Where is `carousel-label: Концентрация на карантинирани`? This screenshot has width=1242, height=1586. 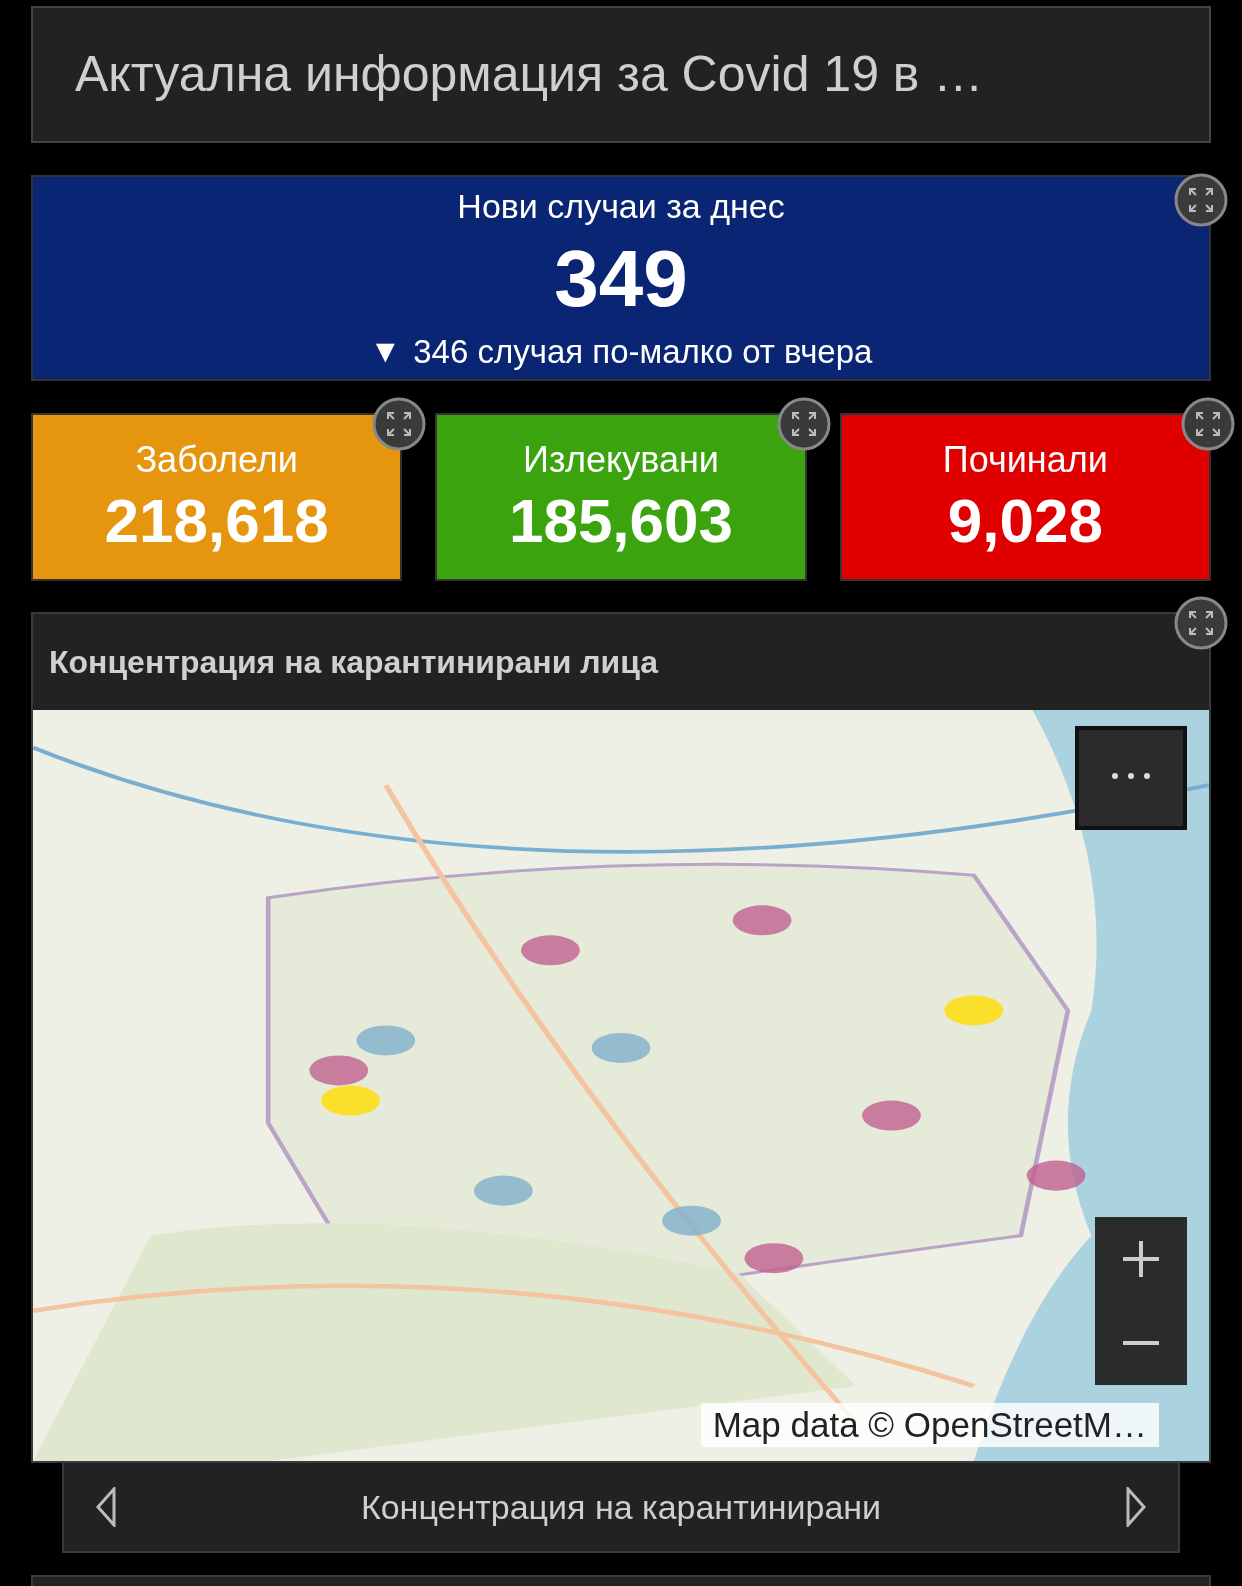
carousel-label: Концентрация на карантинирани is located at coordinates (621, 1507).